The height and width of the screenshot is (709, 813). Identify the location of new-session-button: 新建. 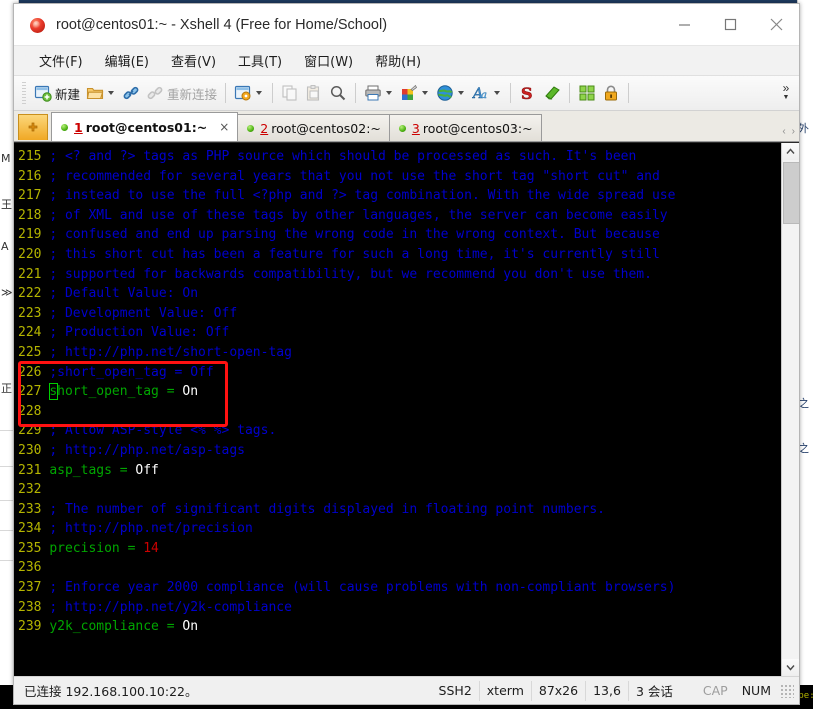
(57, 93).